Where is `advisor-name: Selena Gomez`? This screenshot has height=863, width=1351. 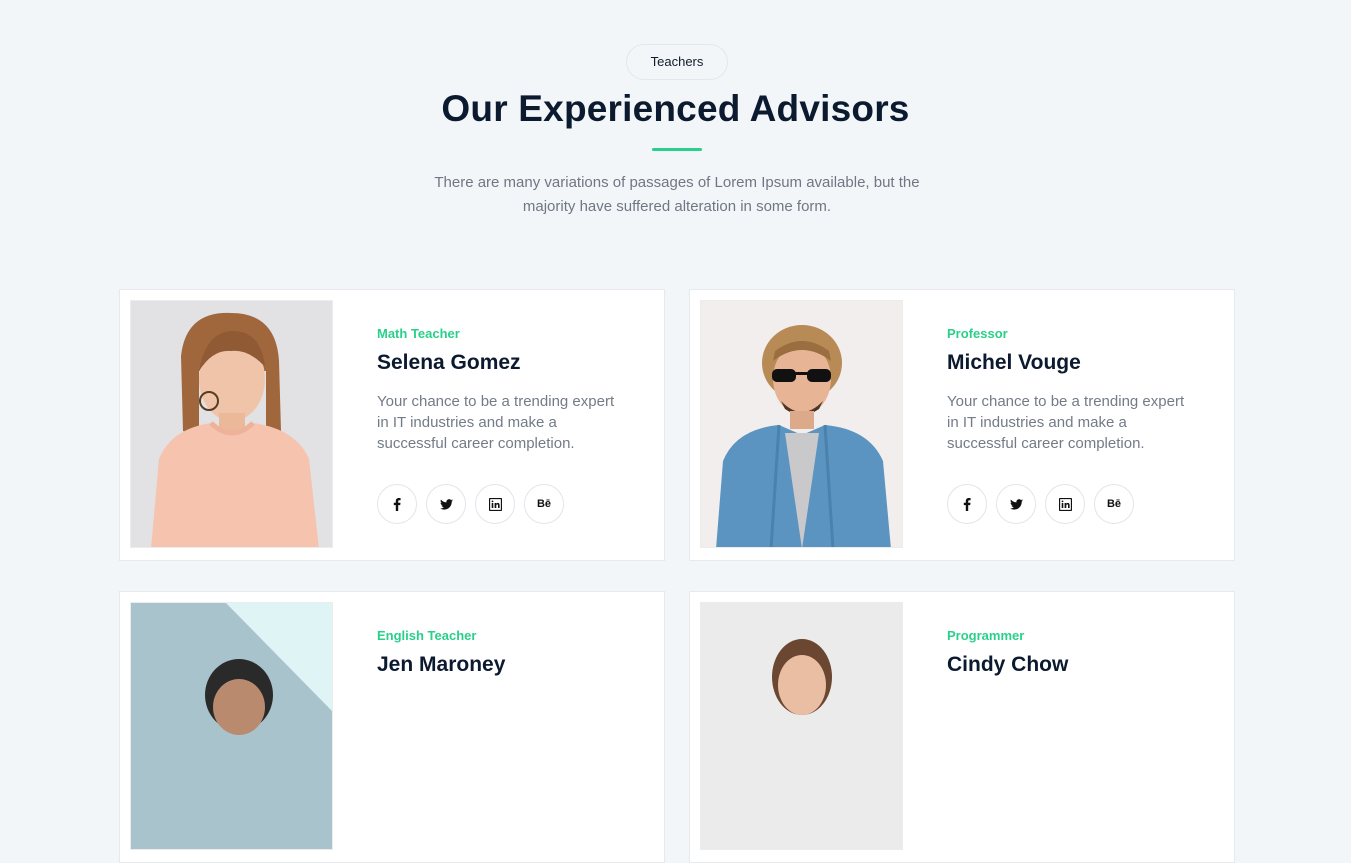
advisor-name: Selena Gomez is located at coordinates (449, 362).